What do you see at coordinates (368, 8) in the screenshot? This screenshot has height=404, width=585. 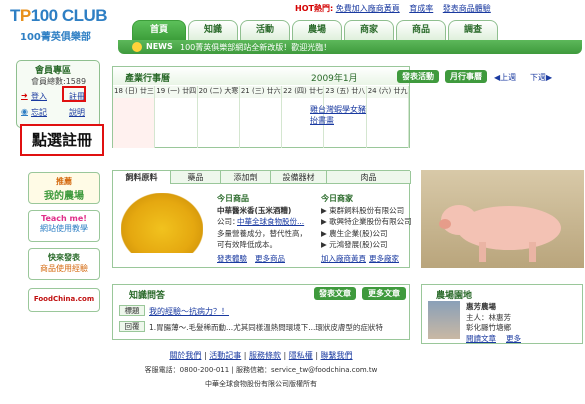 I see `top-link-free-join: 免費加入廠商黃頁` at bounding box center [368, 8].